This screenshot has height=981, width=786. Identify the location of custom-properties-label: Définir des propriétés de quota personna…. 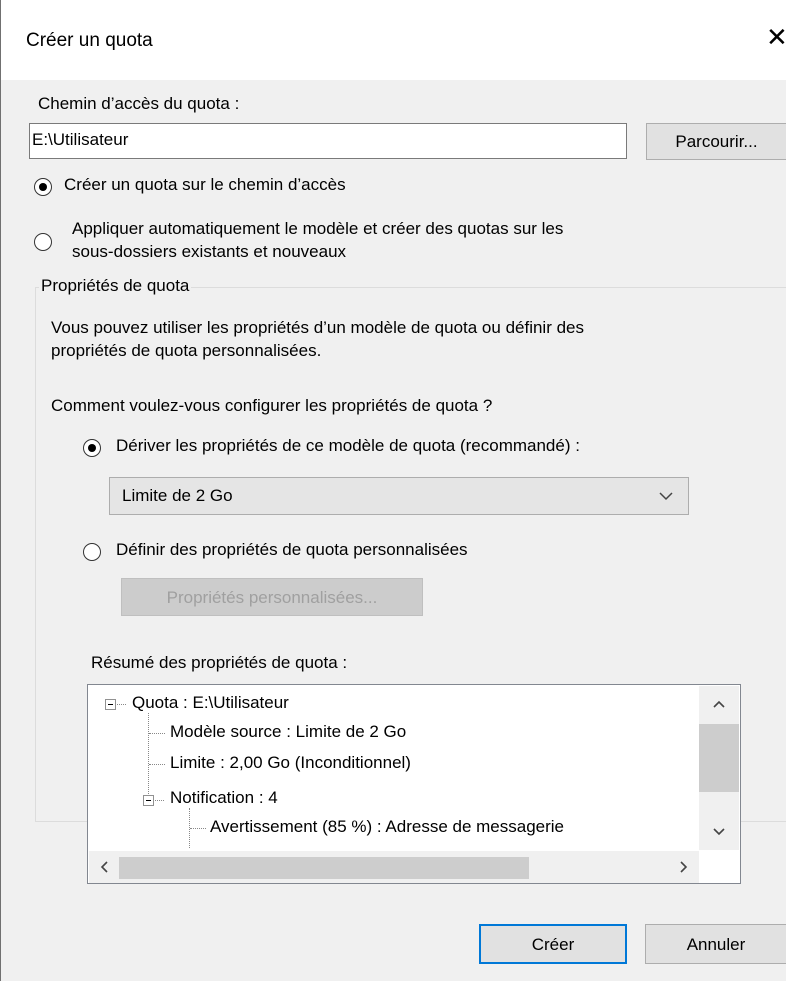
(292, 550).